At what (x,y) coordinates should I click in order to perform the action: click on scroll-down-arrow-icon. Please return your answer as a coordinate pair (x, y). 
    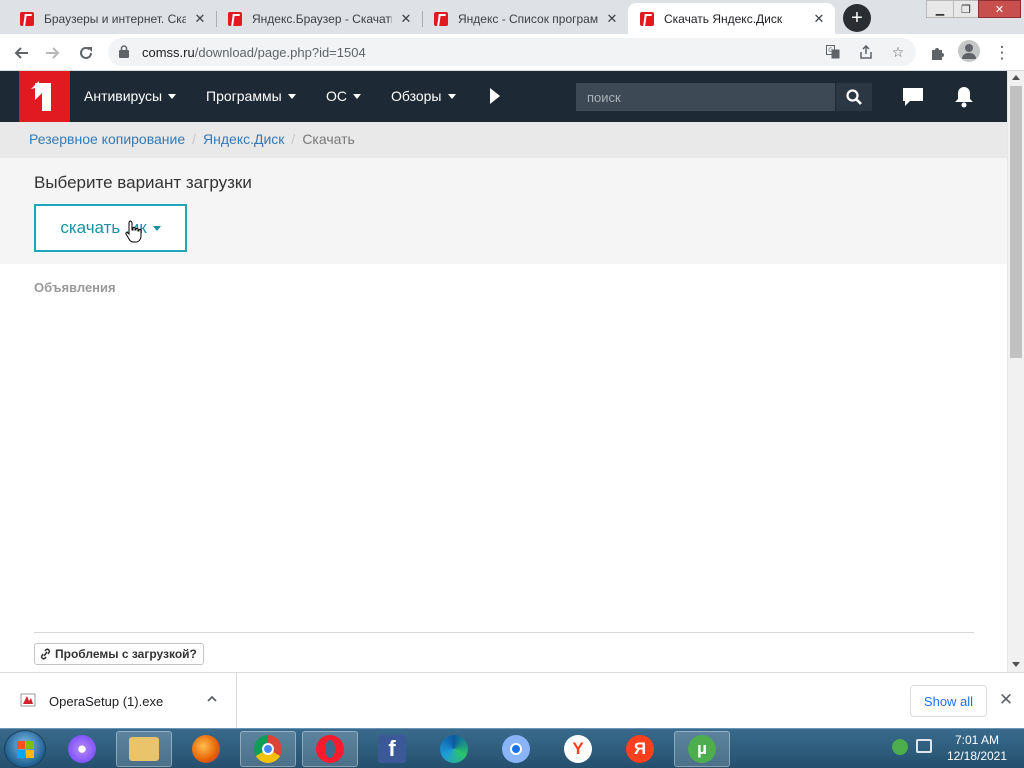
    Looking at the image, I should click on (1016, 664).